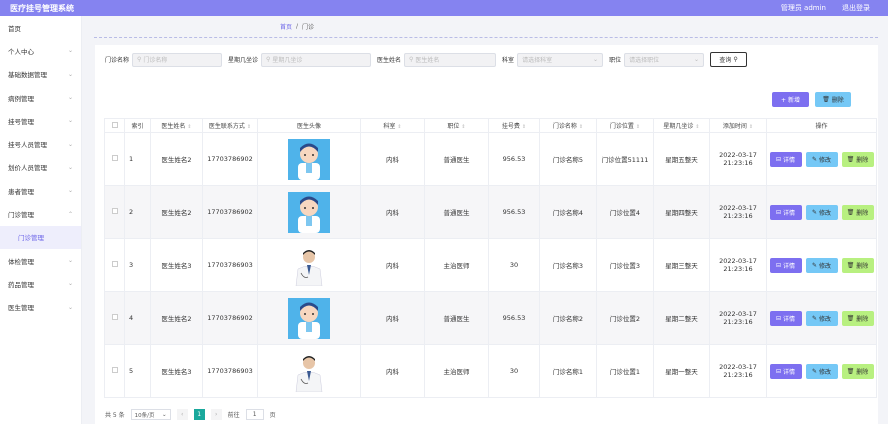 The height and width of the screenshot is (424, 888). I want to click on breadcrumb: 首页 / 门诊, so click(297, 26).